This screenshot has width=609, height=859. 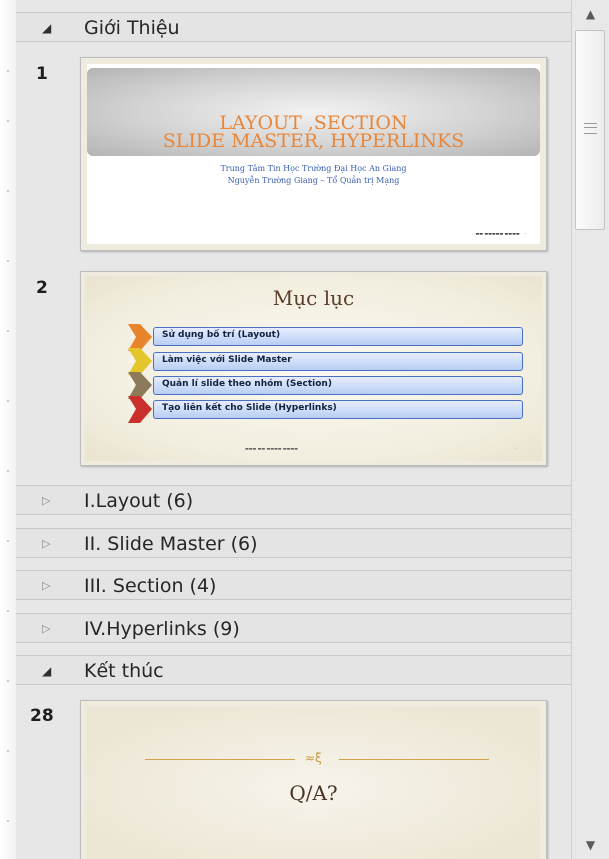 What do you see at coordinates (338, 361) in the screenshot?
I see `toc-item: Làm việc với Slide Master` at bounding box center [338, 361].